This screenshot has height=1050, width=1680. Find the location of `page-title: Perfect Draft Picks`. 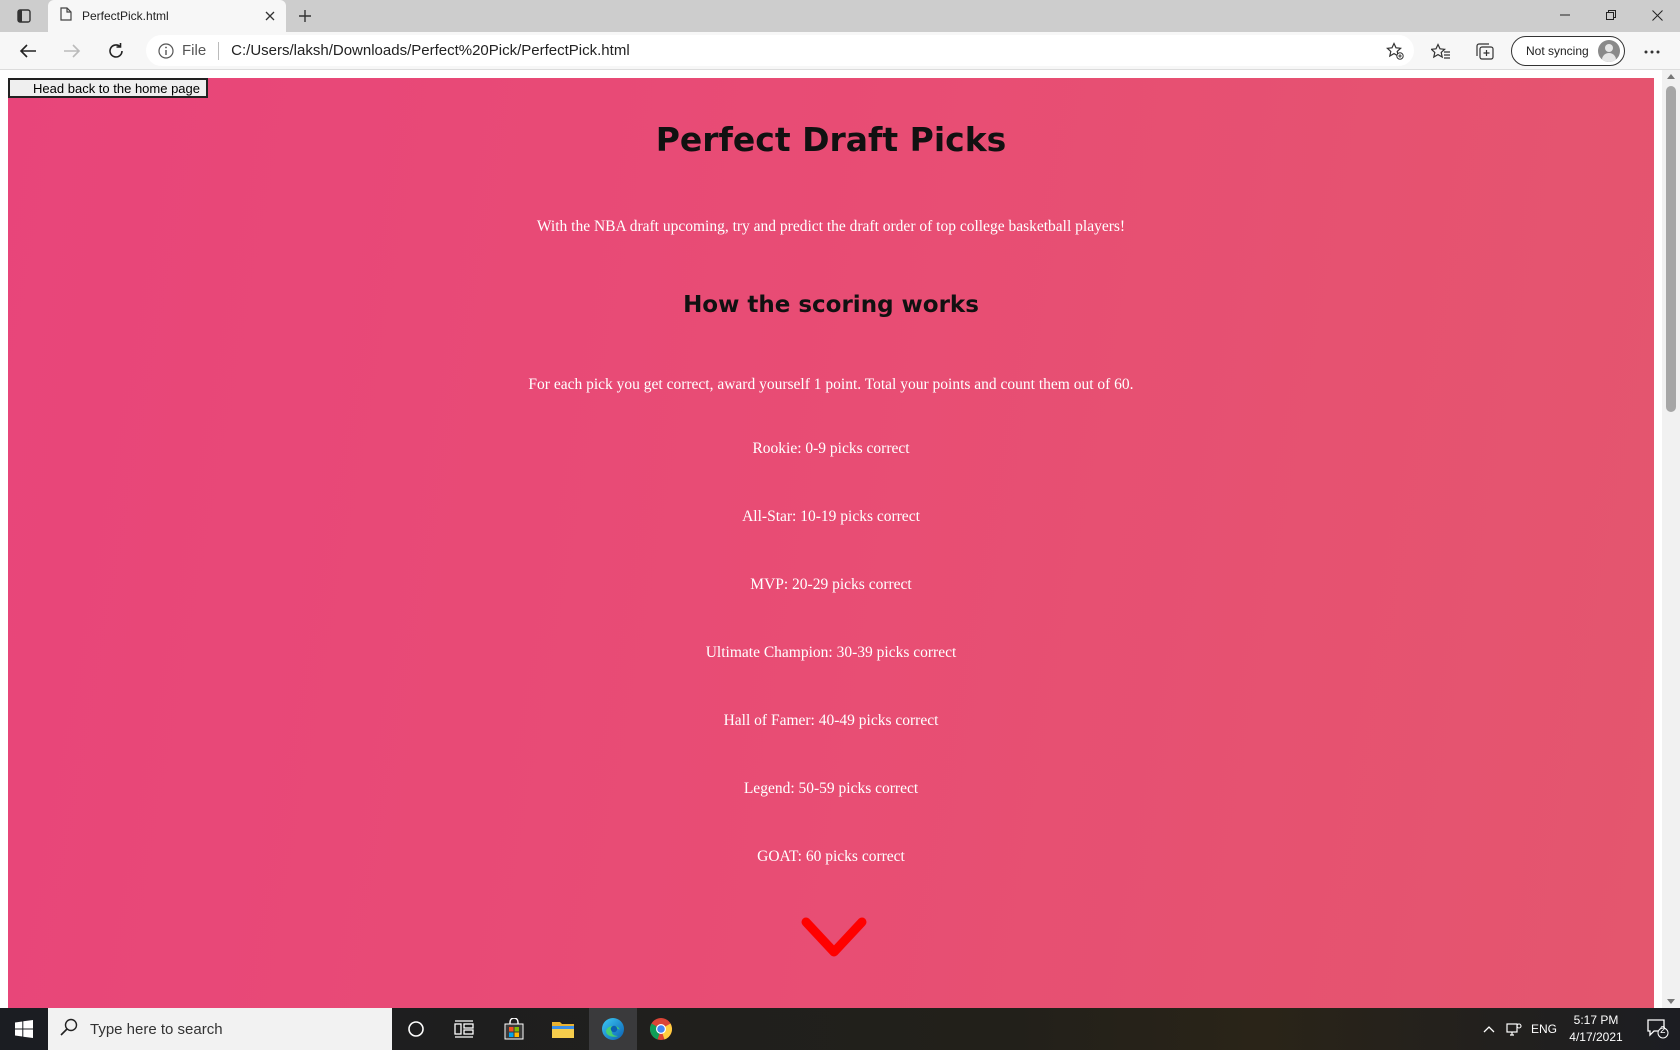

page-title: Perfect Draft Picks is located at coordinates (831, 139).